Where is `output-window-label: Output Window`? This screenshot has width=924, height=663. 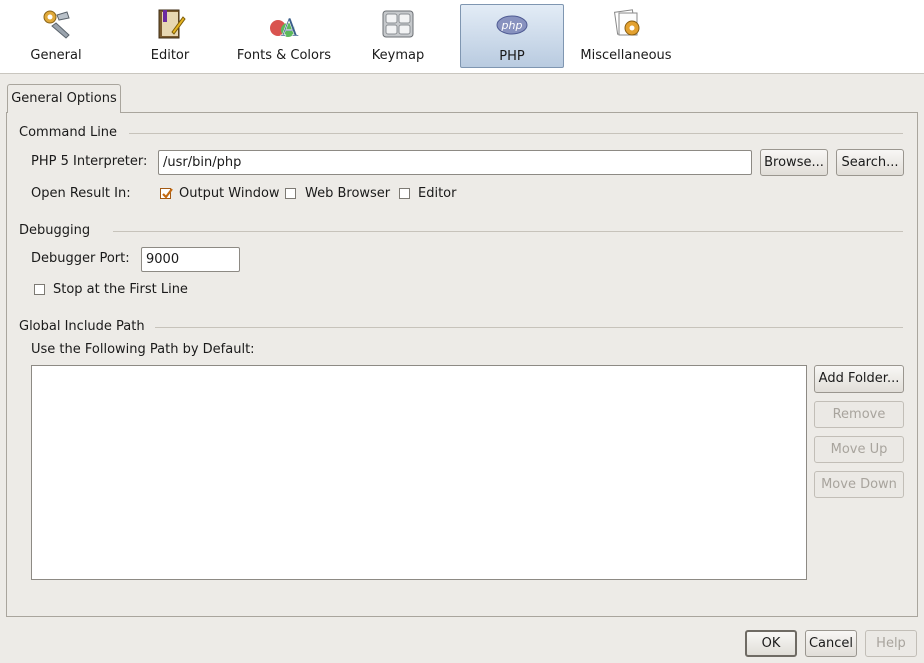
output-window-label: Output Window is located at coordinates (229, 193).